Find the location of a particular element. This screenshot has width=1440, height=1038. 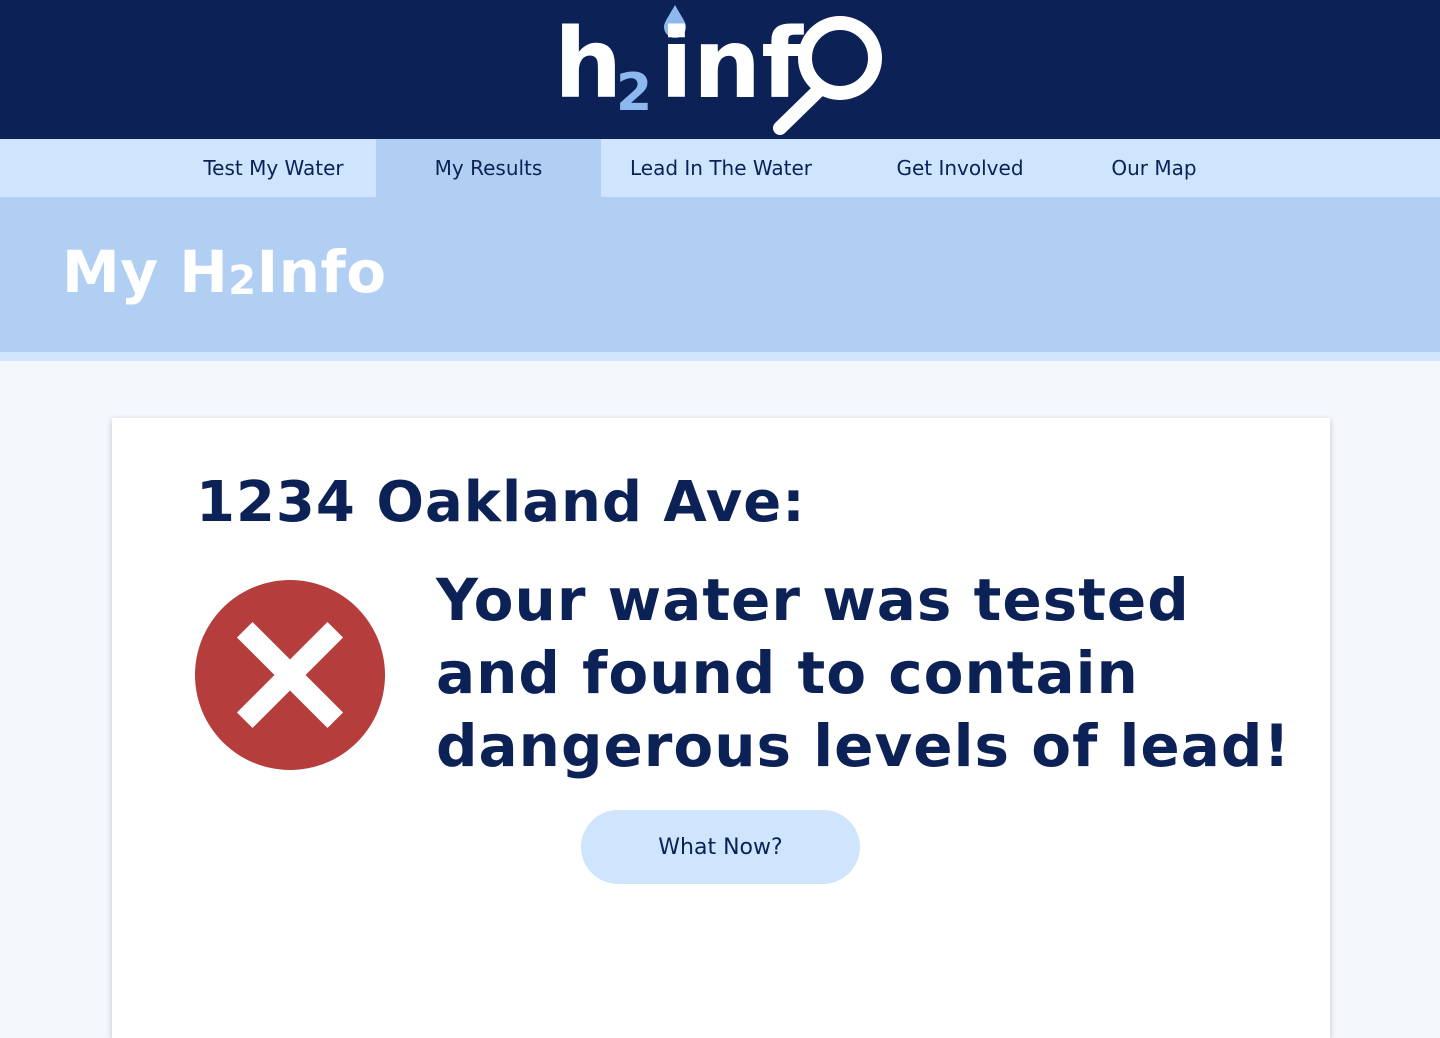

nav-item-lead-in-the-water: Lead In The Water is located at coordinates (721, 168).